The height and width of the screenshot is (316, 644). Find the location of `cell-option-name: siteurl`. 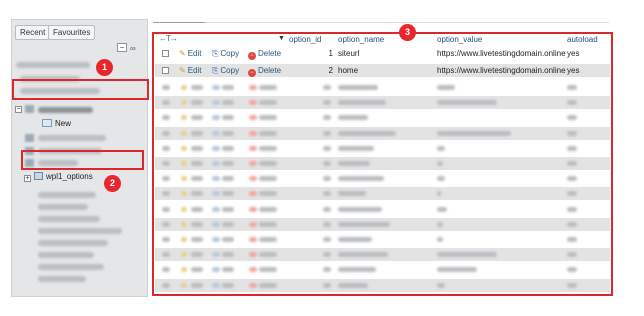

cell-option-name: siteurl is located at coordinates (349, 53).